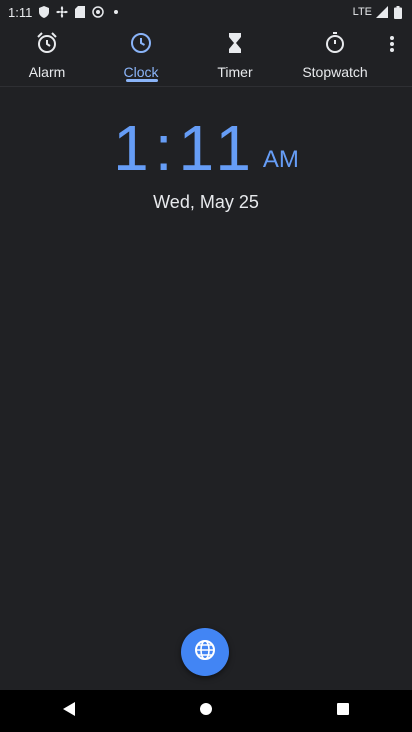 This screenshot has height=732, width=412. I want to click on globe-icon, so click(205, 652).